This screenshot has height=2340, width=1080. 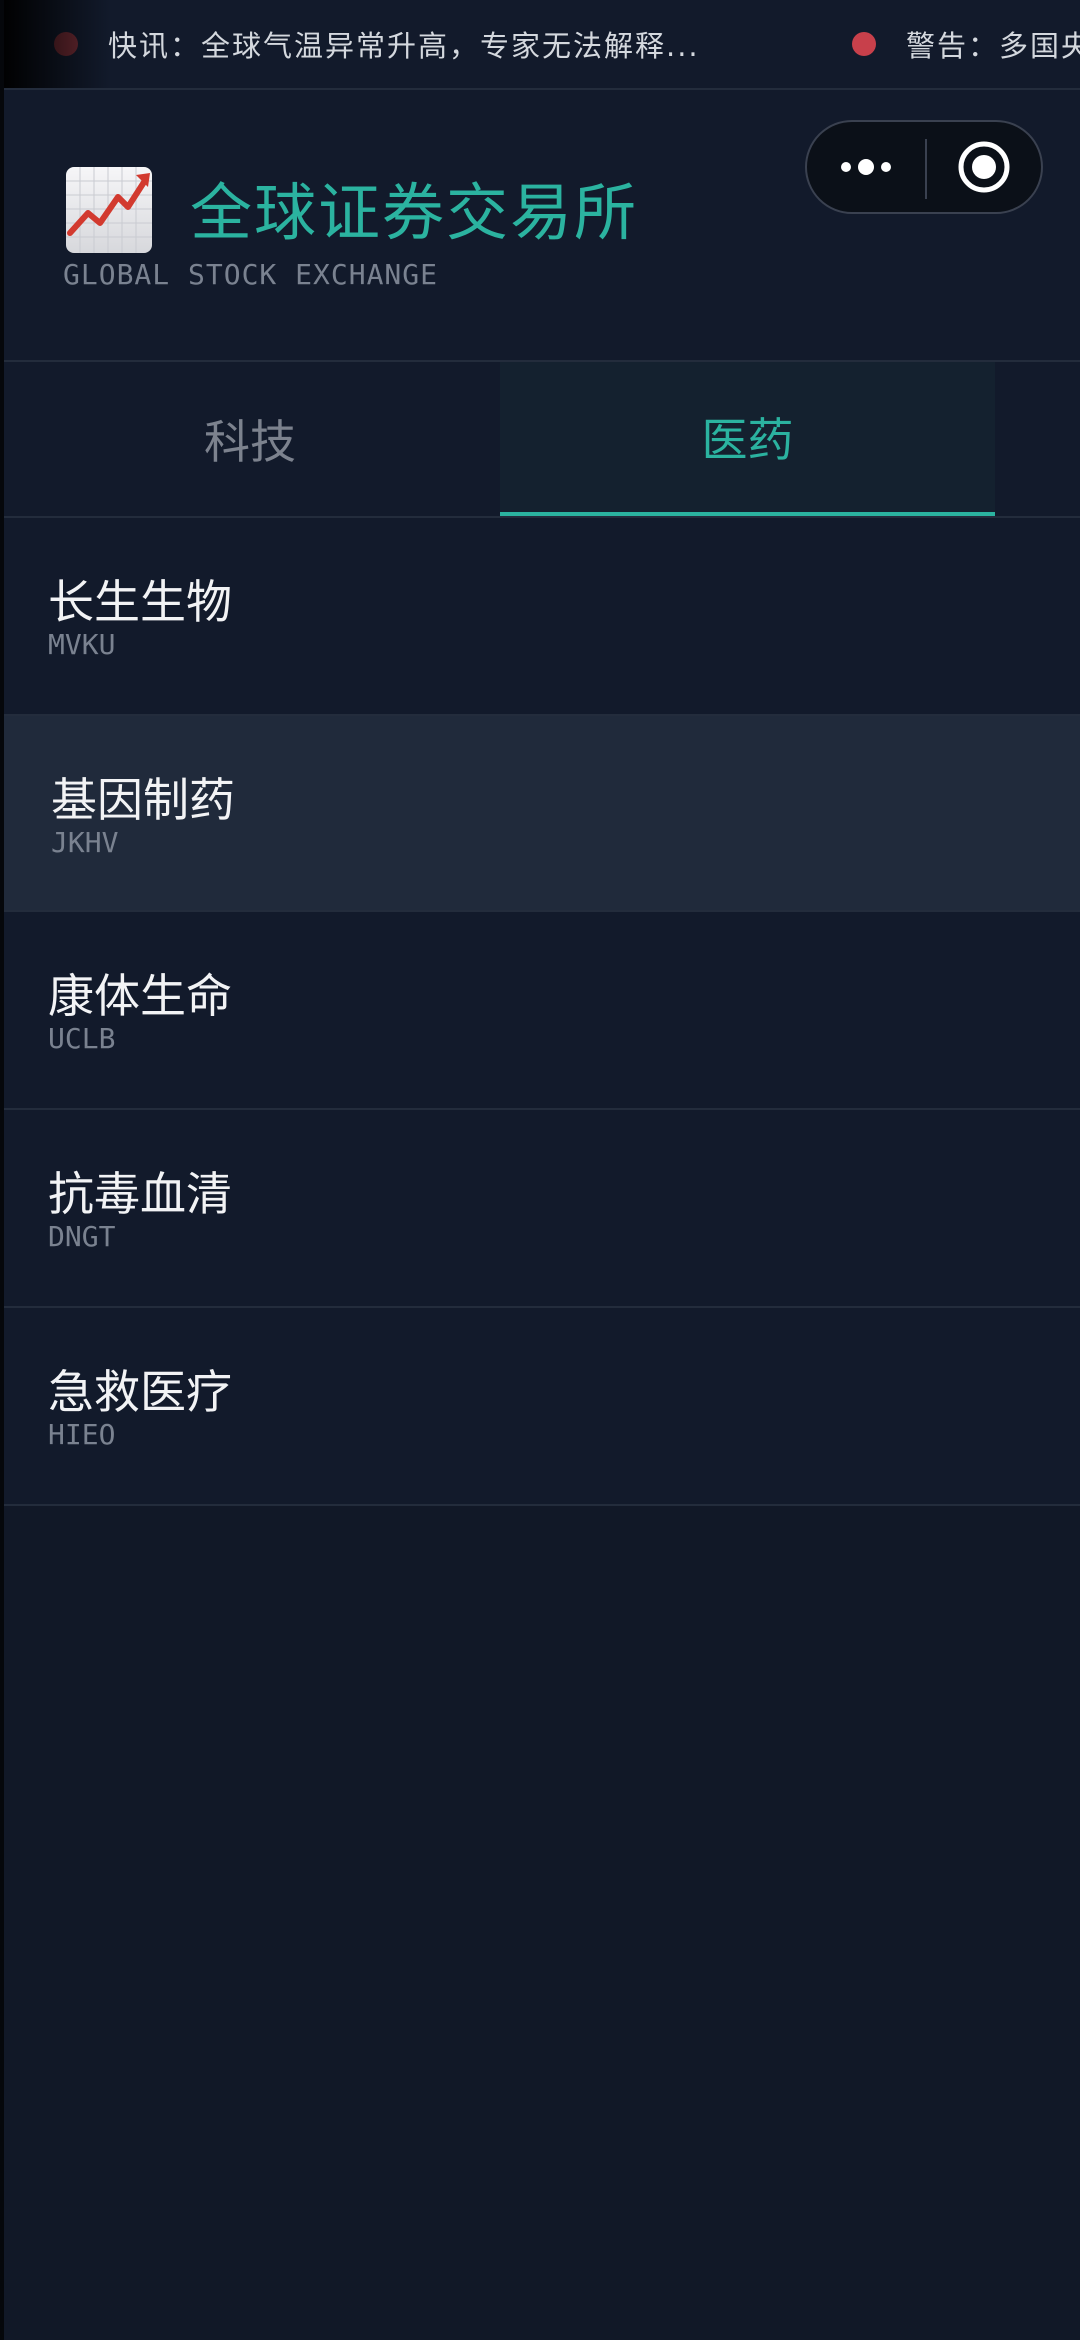 What do you see at coordinates (540, 814) in the screenshot?
I see `stock-row-selected: 基因制药 JKHV` at bounding box center [540, 814].